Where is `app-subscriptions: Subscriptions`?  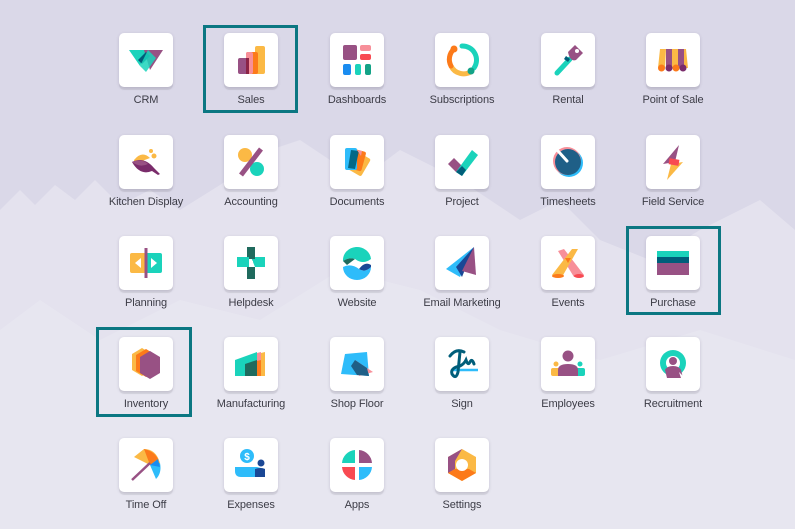 app-subscriptions: Subscriptions is located at coordinates (462, 78).